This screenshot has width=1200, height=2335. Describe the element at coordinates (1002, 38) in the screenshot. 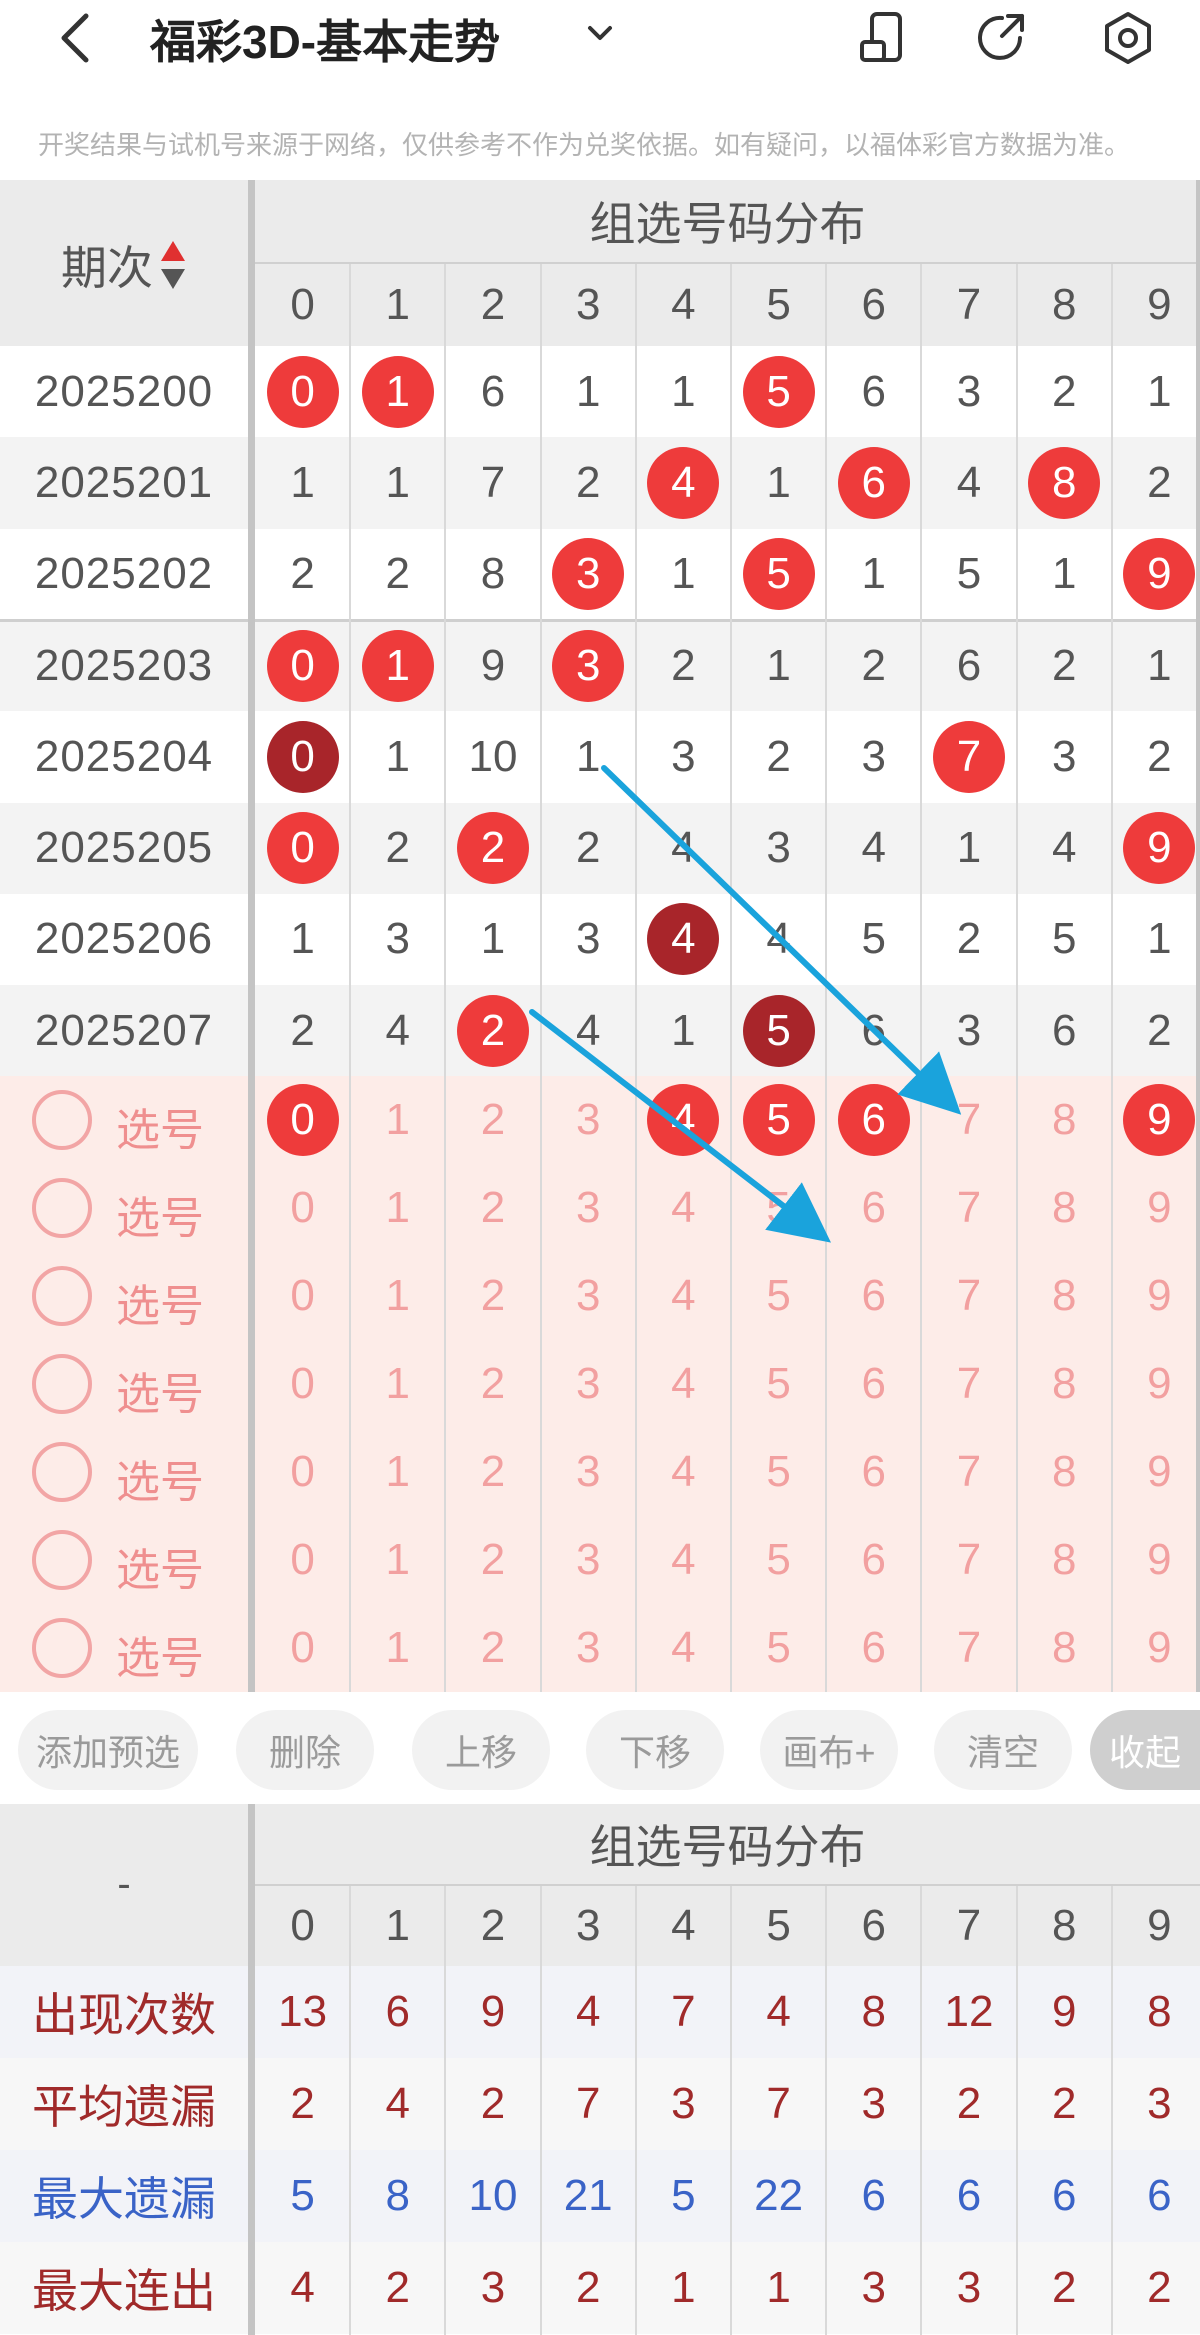

I see `share-icon` at that location.